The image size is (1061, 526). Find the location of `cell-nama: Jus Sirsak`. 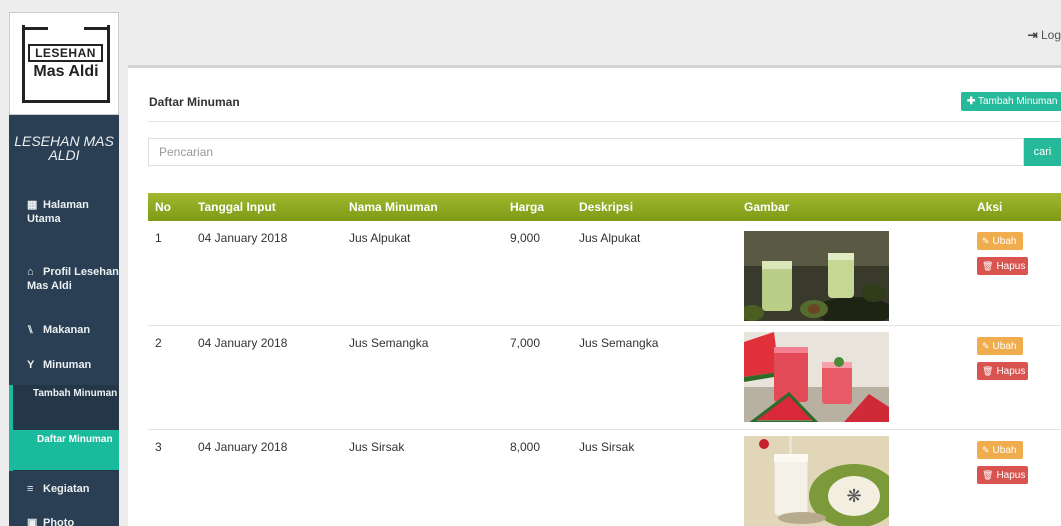

cell-nama: Jus Sirsak is located at coordinates (377, 447).